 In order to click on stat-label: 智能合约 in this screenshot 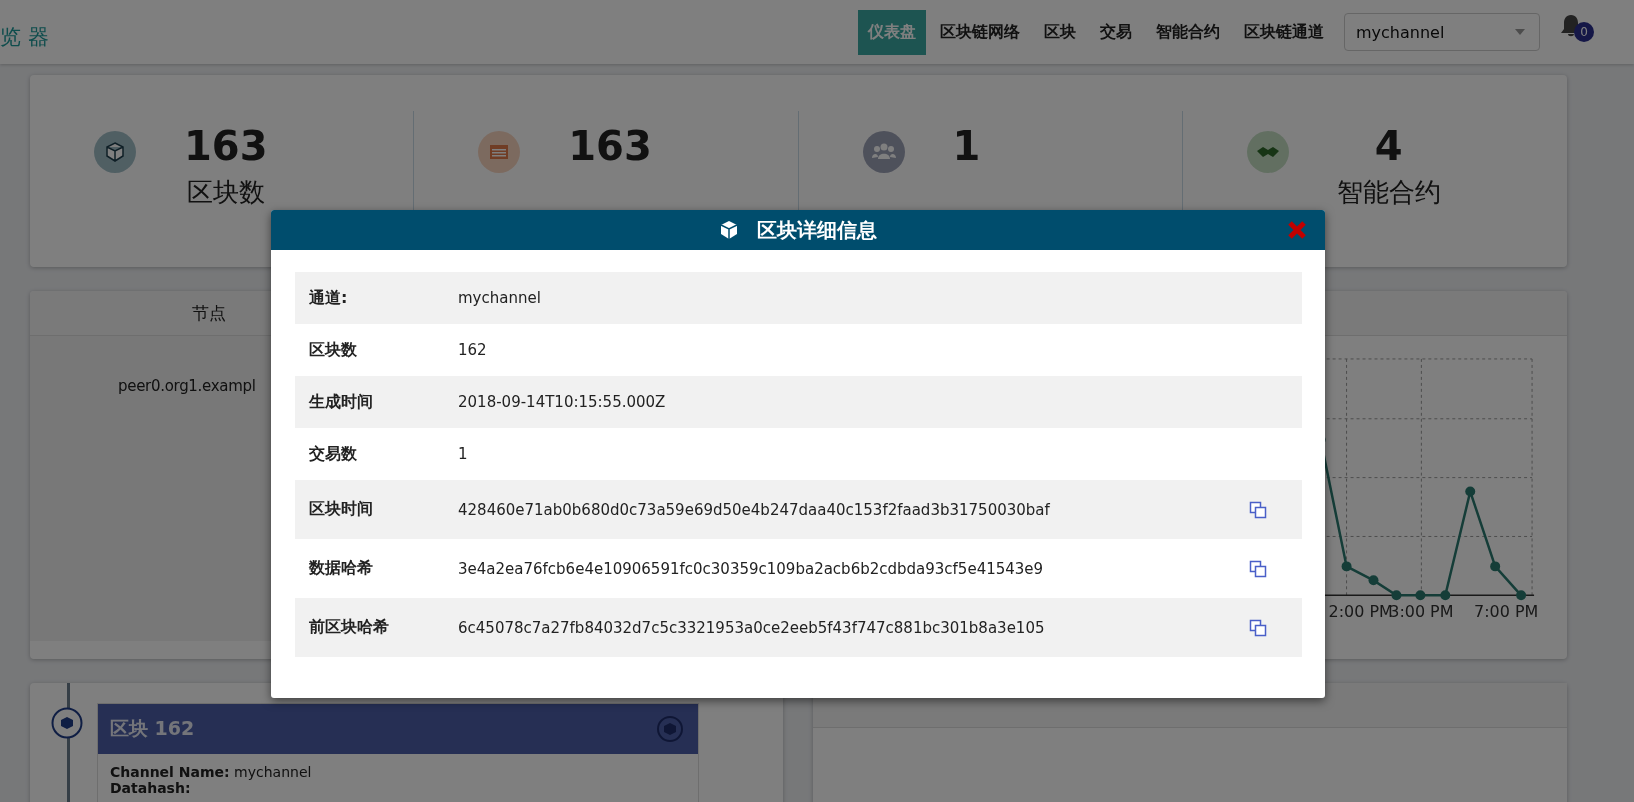, I will do `click(1388, 192)`.